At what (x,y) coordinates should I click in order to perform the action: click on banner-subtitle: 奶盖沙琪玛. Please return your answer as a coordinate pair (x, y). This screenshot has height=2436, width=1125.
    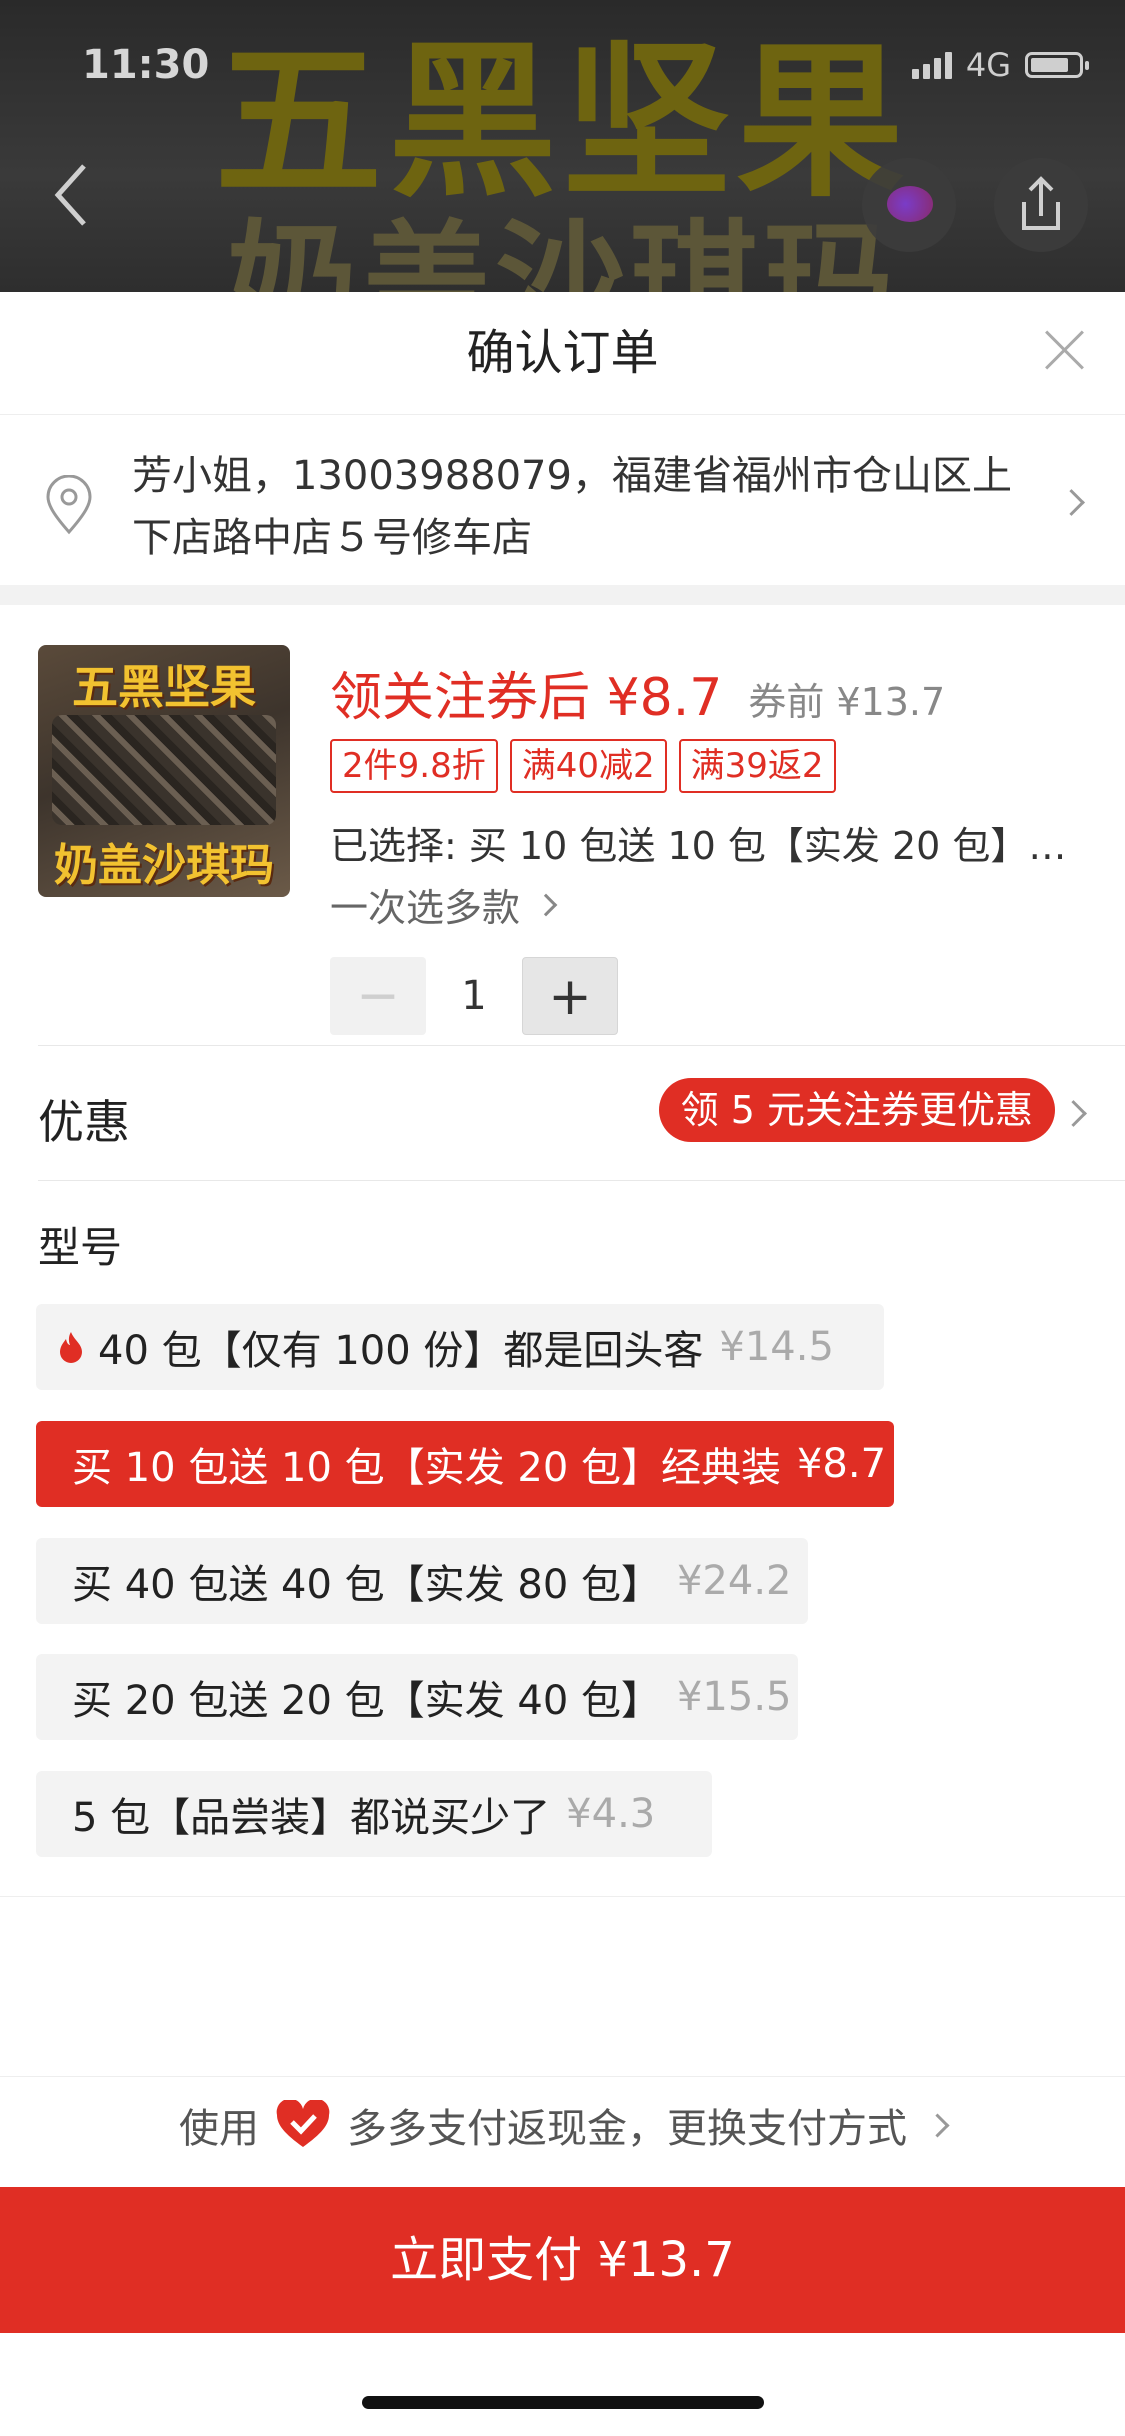
    Looking at the image, I should click on (562, 249).